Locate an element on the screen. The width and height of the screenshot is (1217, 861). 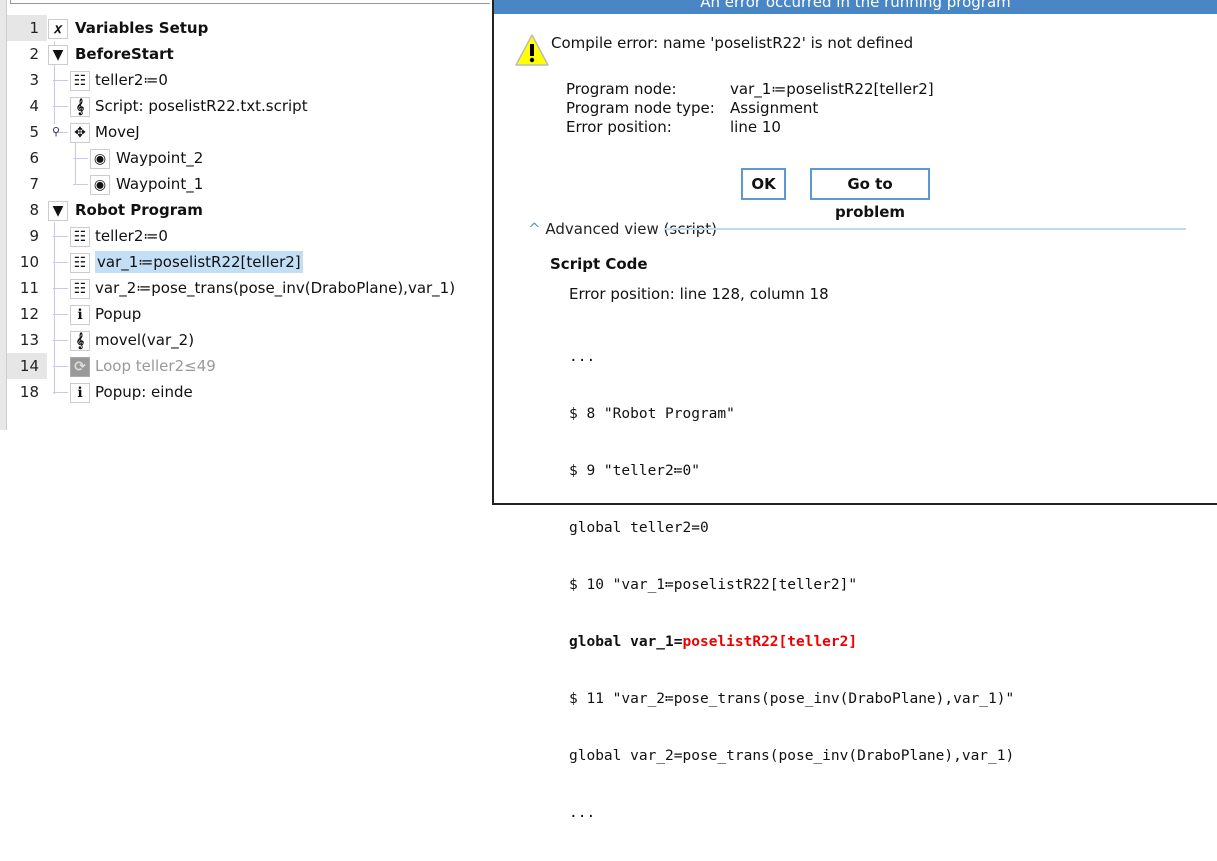
tree-row: 8 ▼ Robot Program is located at coordinates (247, 210).